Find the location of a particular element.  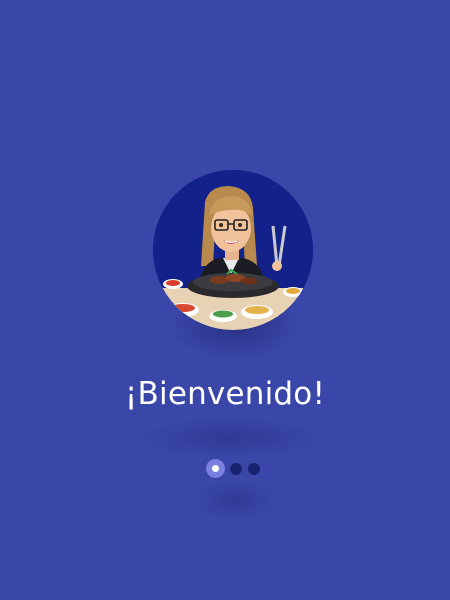

bitmoji-bbq-avatar-icon is located at coordinates (233, 250).